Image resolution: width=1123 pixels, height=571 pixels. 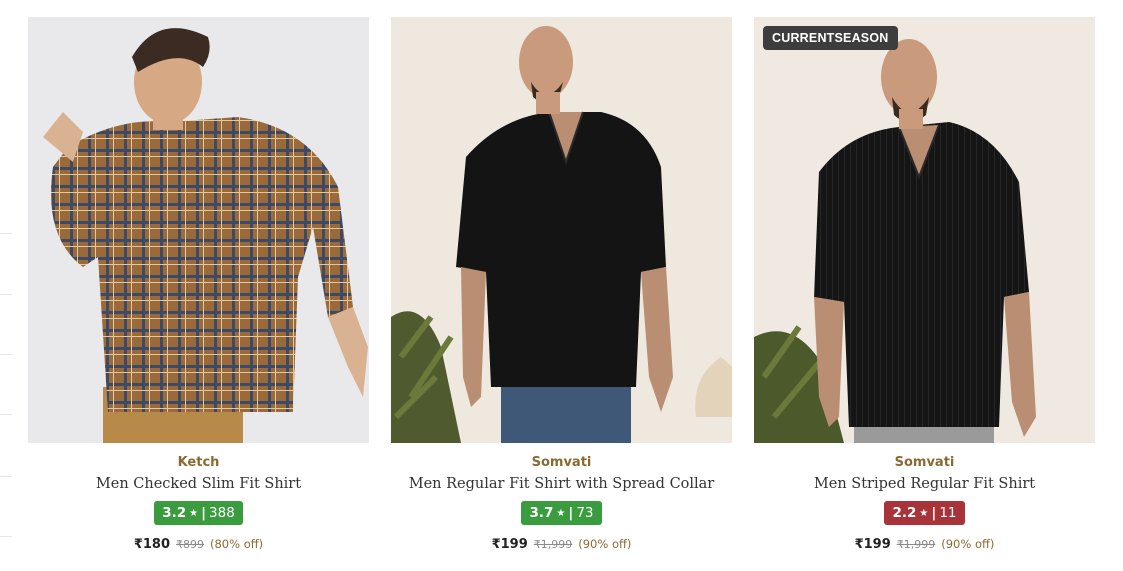 I want to click on rating-badge: 2.2 ★ | 11, so click(x=924, y=513).